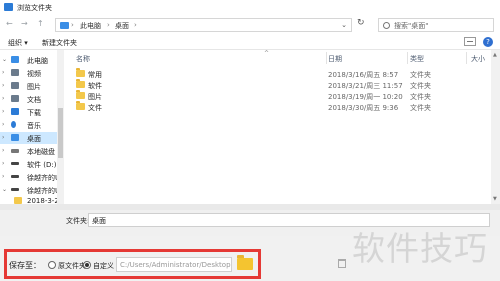 The width and height of the screenshot is (500, 281). I want to click on address-dropdown-icon: ⌄, so click(344, 25).